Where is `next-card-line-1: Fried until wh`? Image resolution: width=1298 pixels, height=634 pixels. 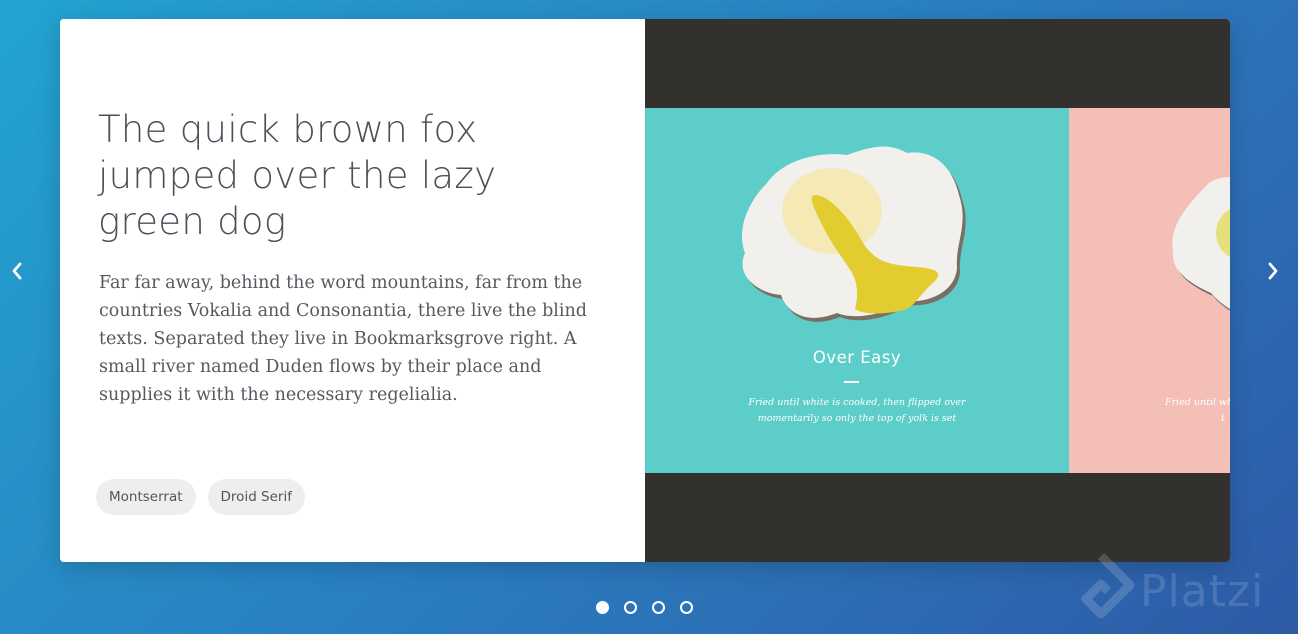 next-card-line-1: Fried until wh is located at coordinates (1197, 402).